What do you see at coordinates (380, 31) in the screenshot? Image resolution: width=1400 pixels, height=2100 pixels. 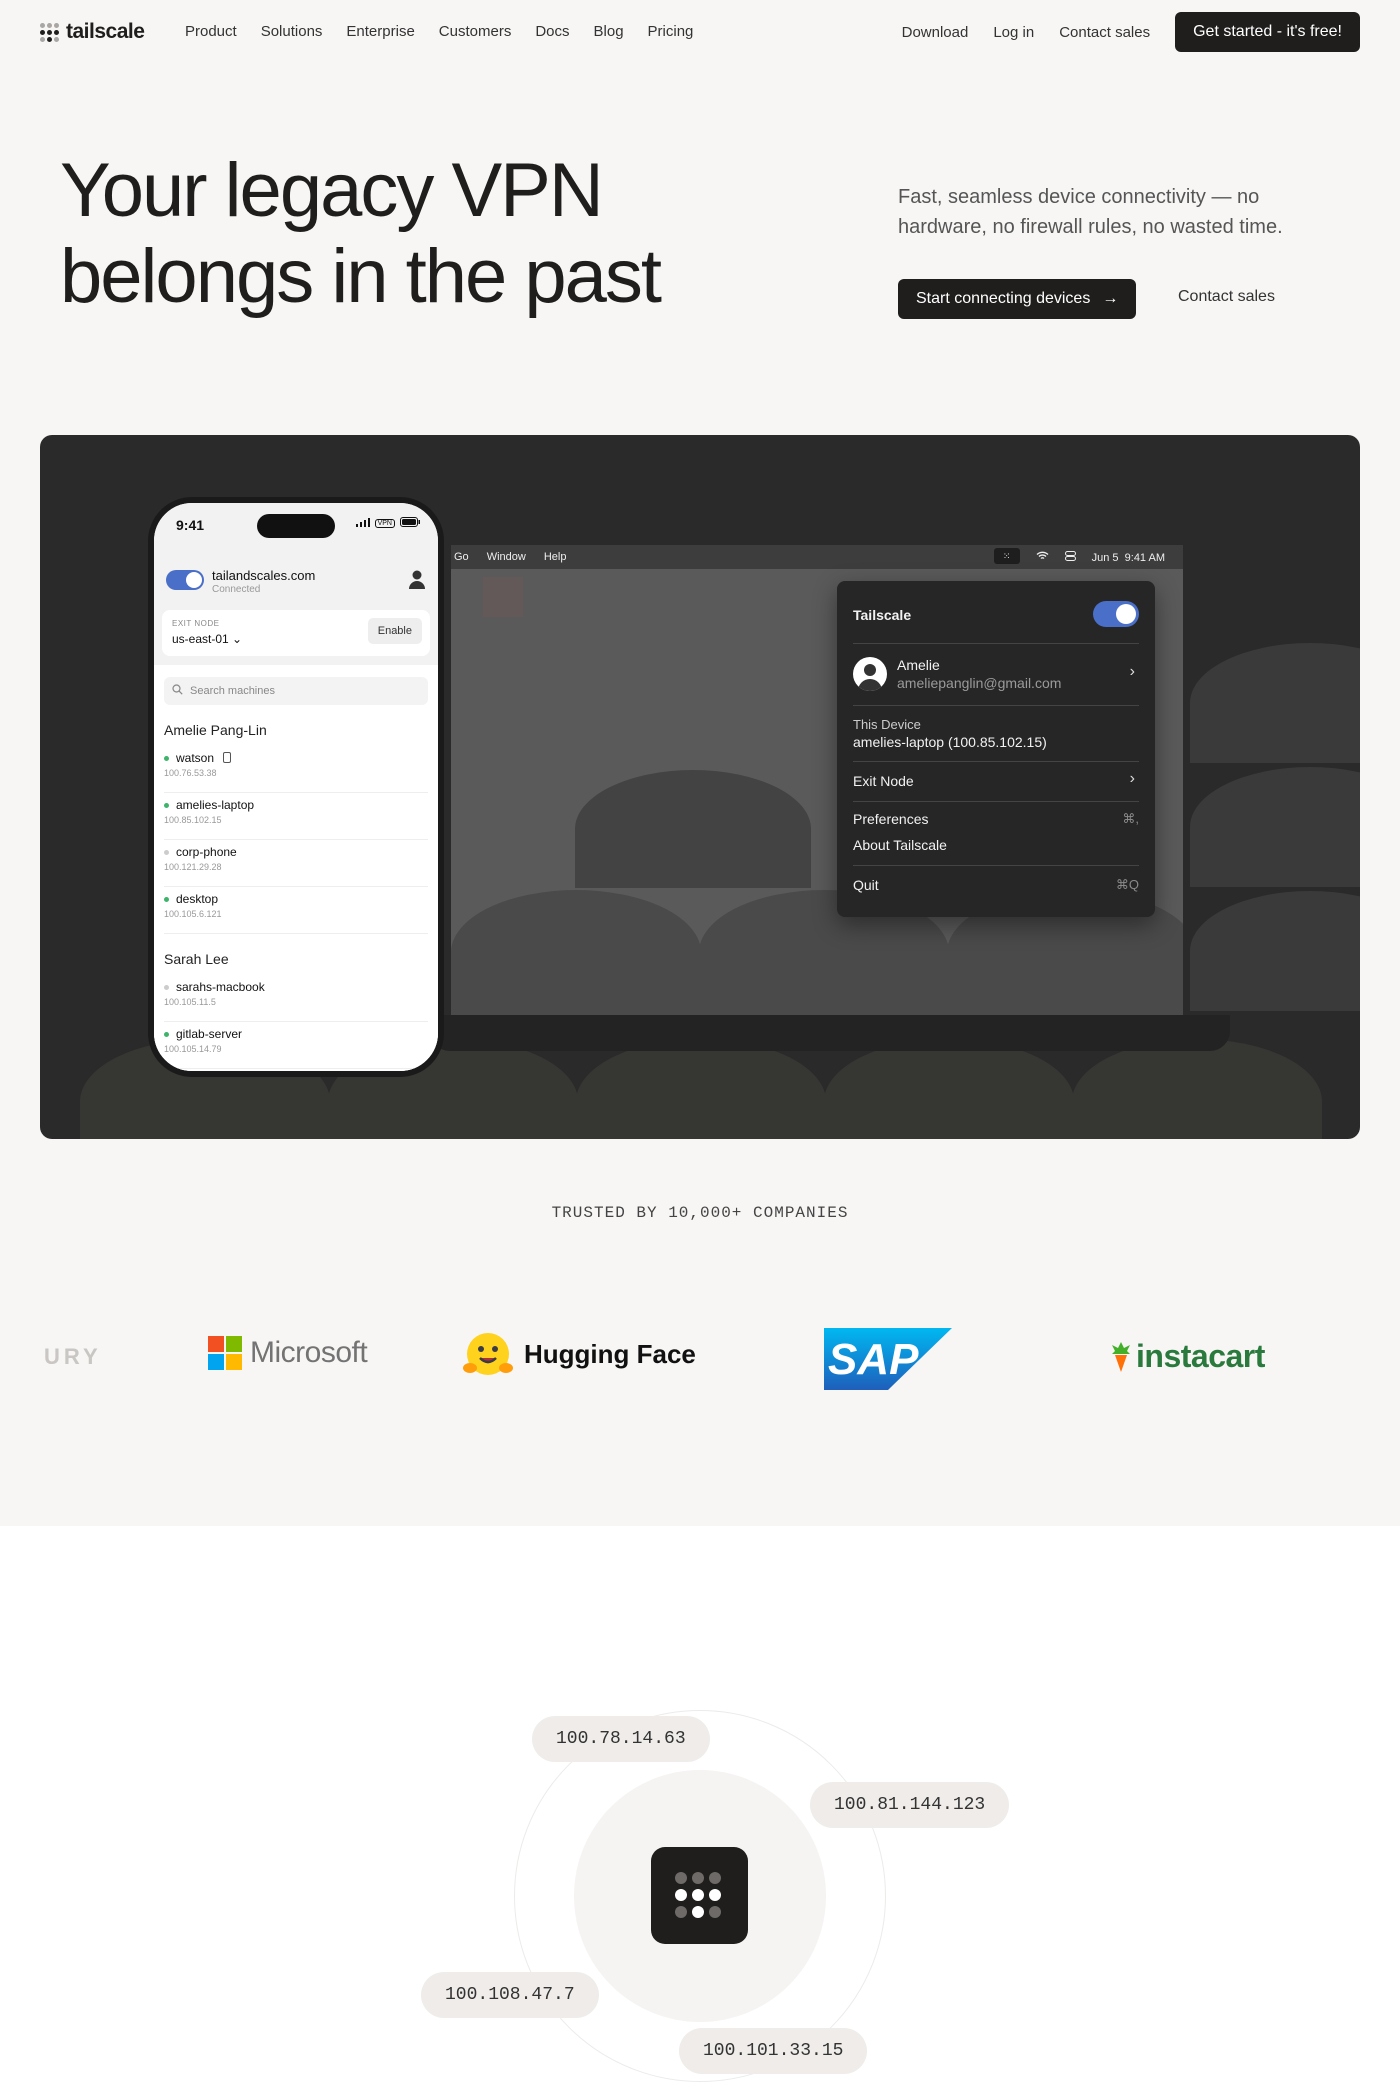 I see `nav-link-enterprise: Enterprise` at bounding box center [380, 31].